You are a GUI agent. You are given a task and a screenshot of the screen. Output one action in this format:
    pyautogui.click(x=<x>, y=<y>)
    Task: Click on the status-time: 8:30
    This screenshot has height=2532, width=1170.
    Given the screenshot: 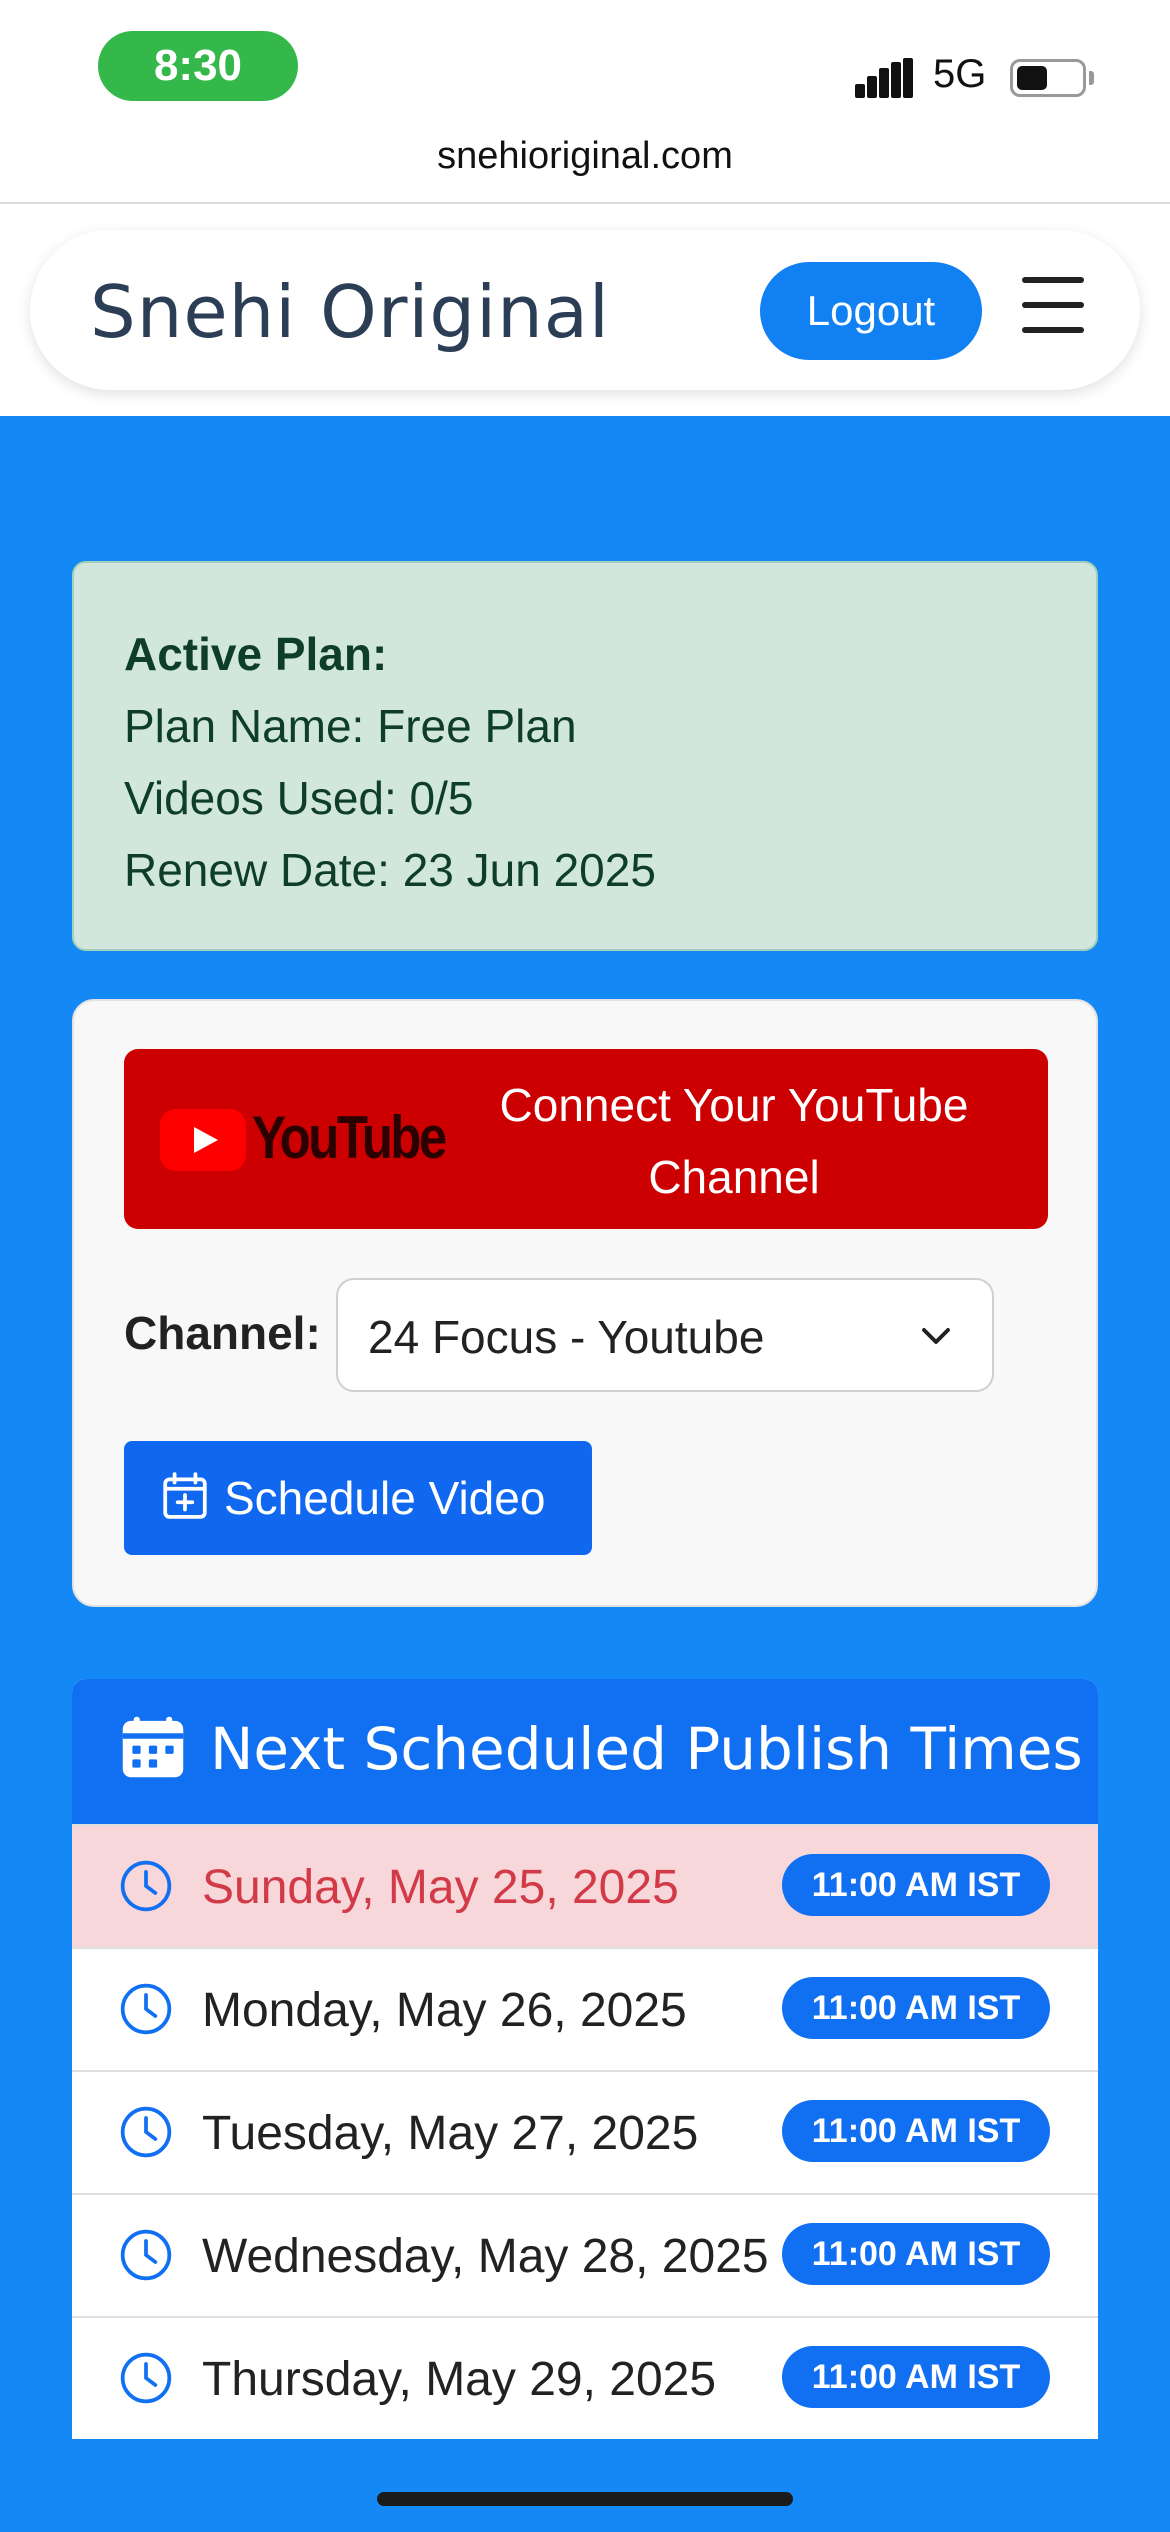 What is the action you would take?
    pyautogui.click(x=198, y=66)
    